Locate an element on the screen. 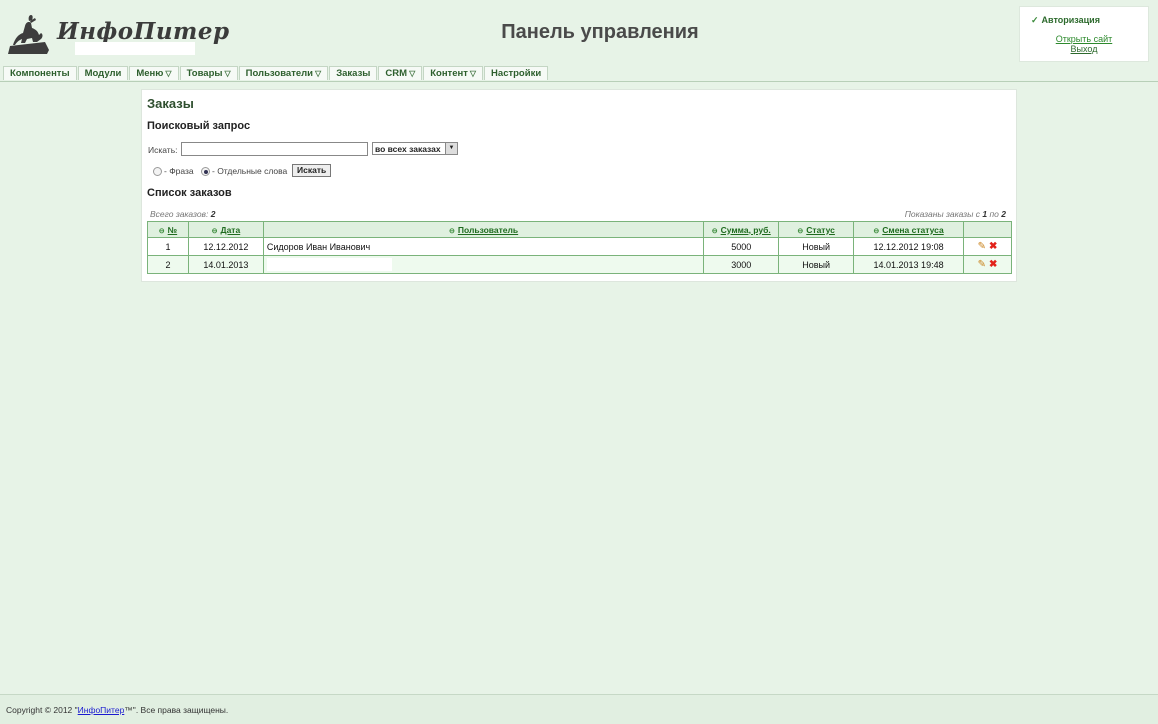 This screenshot has width=1158, height=724. menu-item-label: CRM is located at coordinates (396, 73).